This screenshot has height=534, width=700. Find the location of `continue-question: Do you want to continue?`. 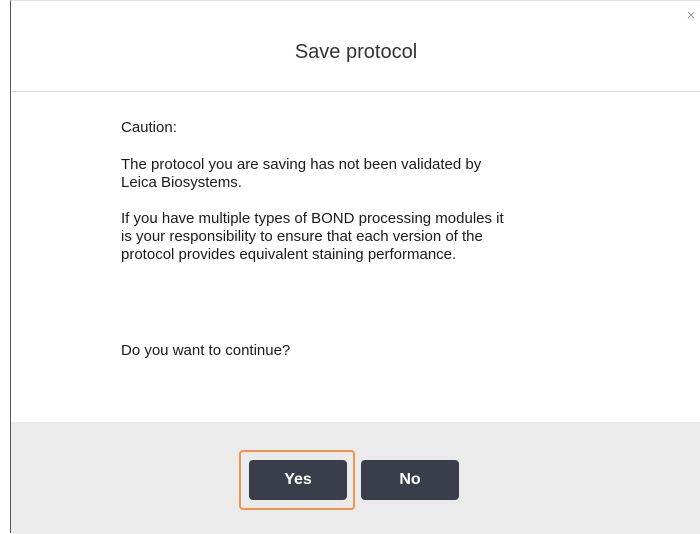

continue-question: Do you want to continue? is located at coordinates (206, 350).